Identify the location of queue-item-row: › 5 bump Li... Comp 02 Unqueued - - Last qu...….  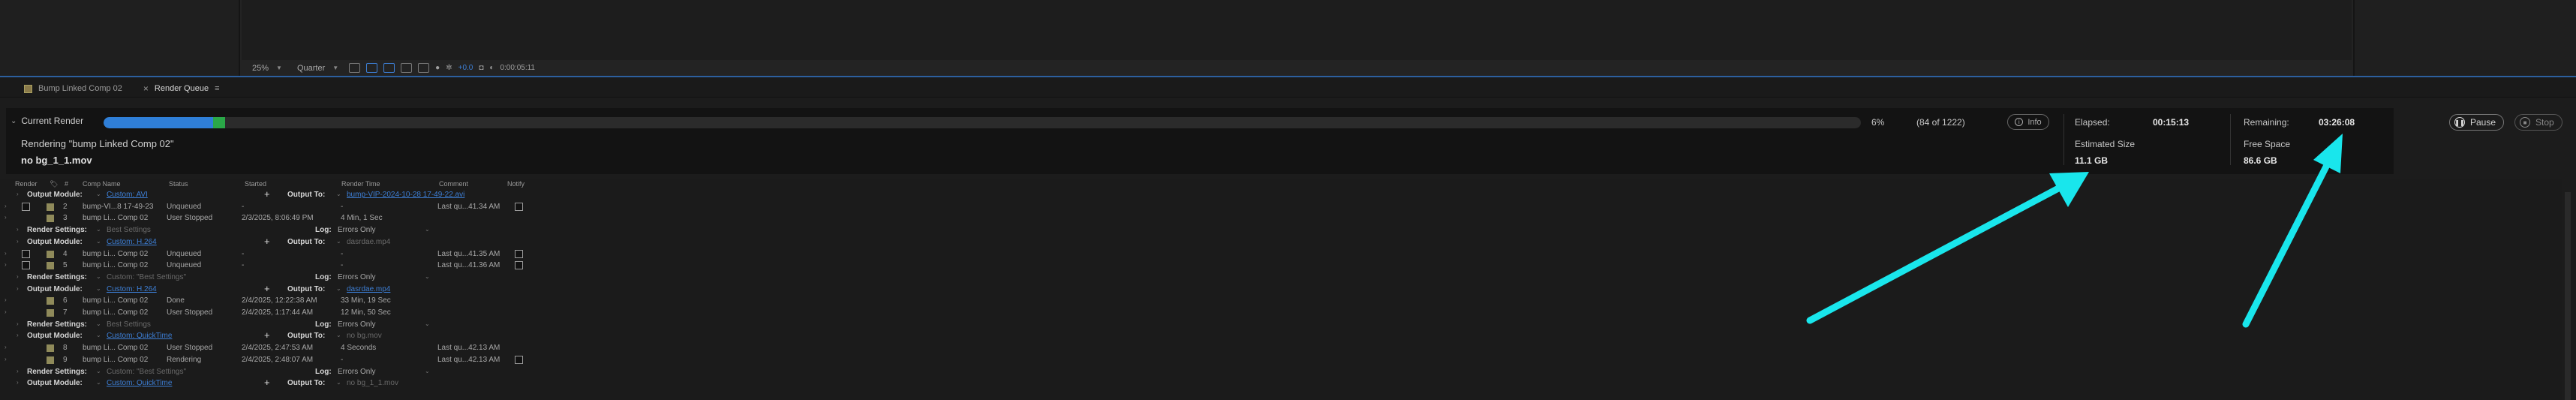
(1281, 265).